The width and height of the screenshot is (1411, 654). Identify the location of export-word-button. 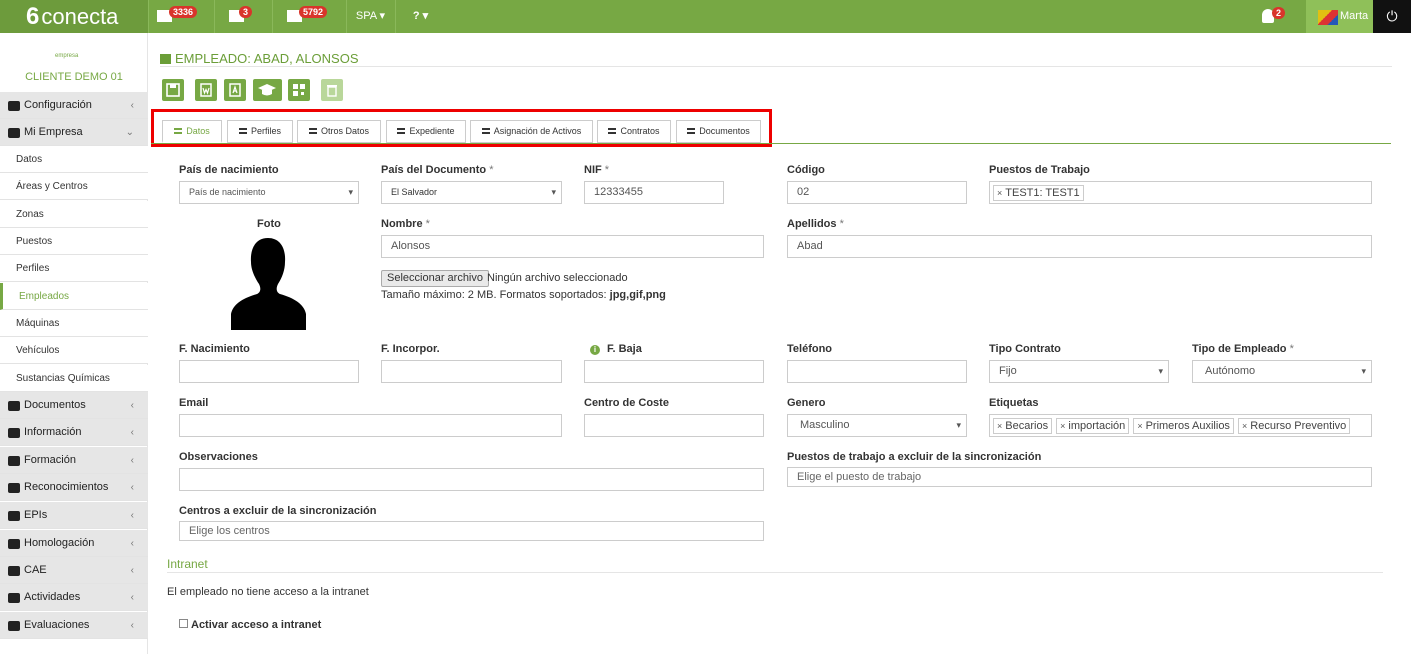
(206, 90).